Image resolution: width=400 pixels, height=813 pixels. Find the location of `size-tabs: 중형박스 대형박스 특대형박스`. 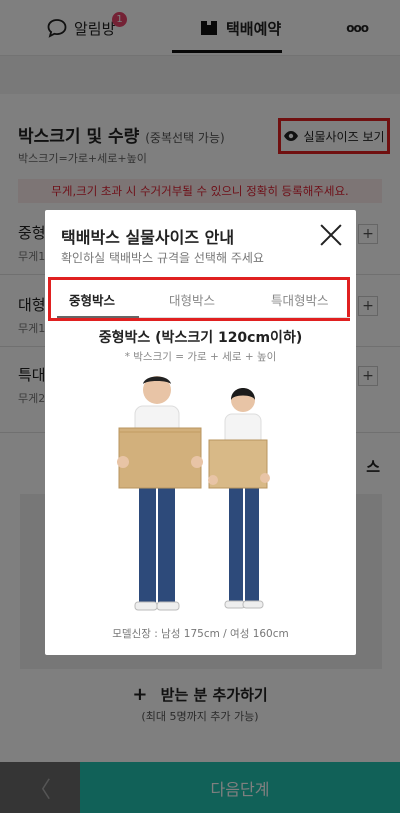

size-tabs: 중형박스 대형박스 특대형박스 is located at coordinates (199, 299).